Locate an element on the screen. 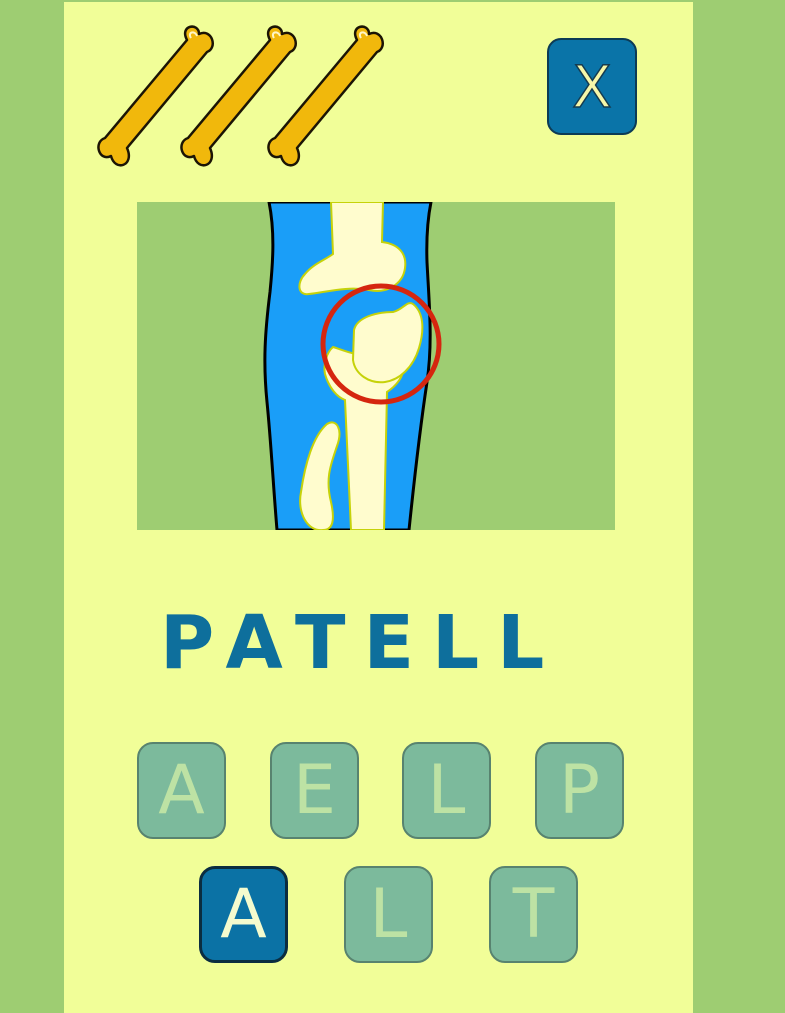 The image size is (785, 1013). letter-tile: P is located at coordinates (579, 790).